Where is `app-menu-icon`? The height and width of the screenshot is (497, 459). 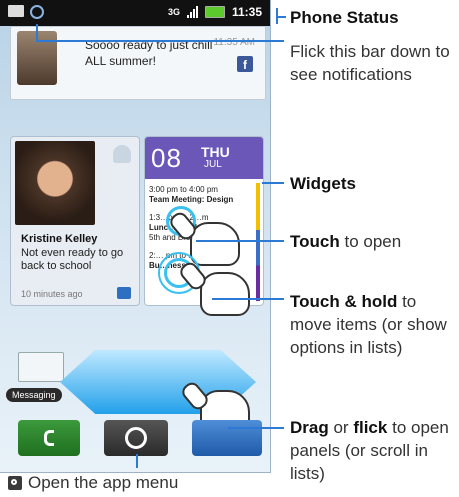
app-menu-icon is located at coordinates (15, 483).